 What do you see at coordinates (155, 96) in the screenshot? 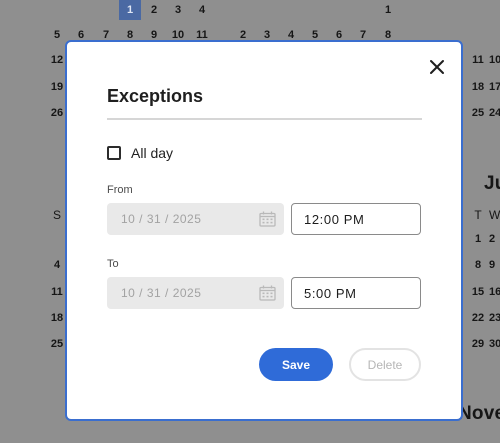
I see `dialog-title: Exceptions` at bounding box center [155, 96].